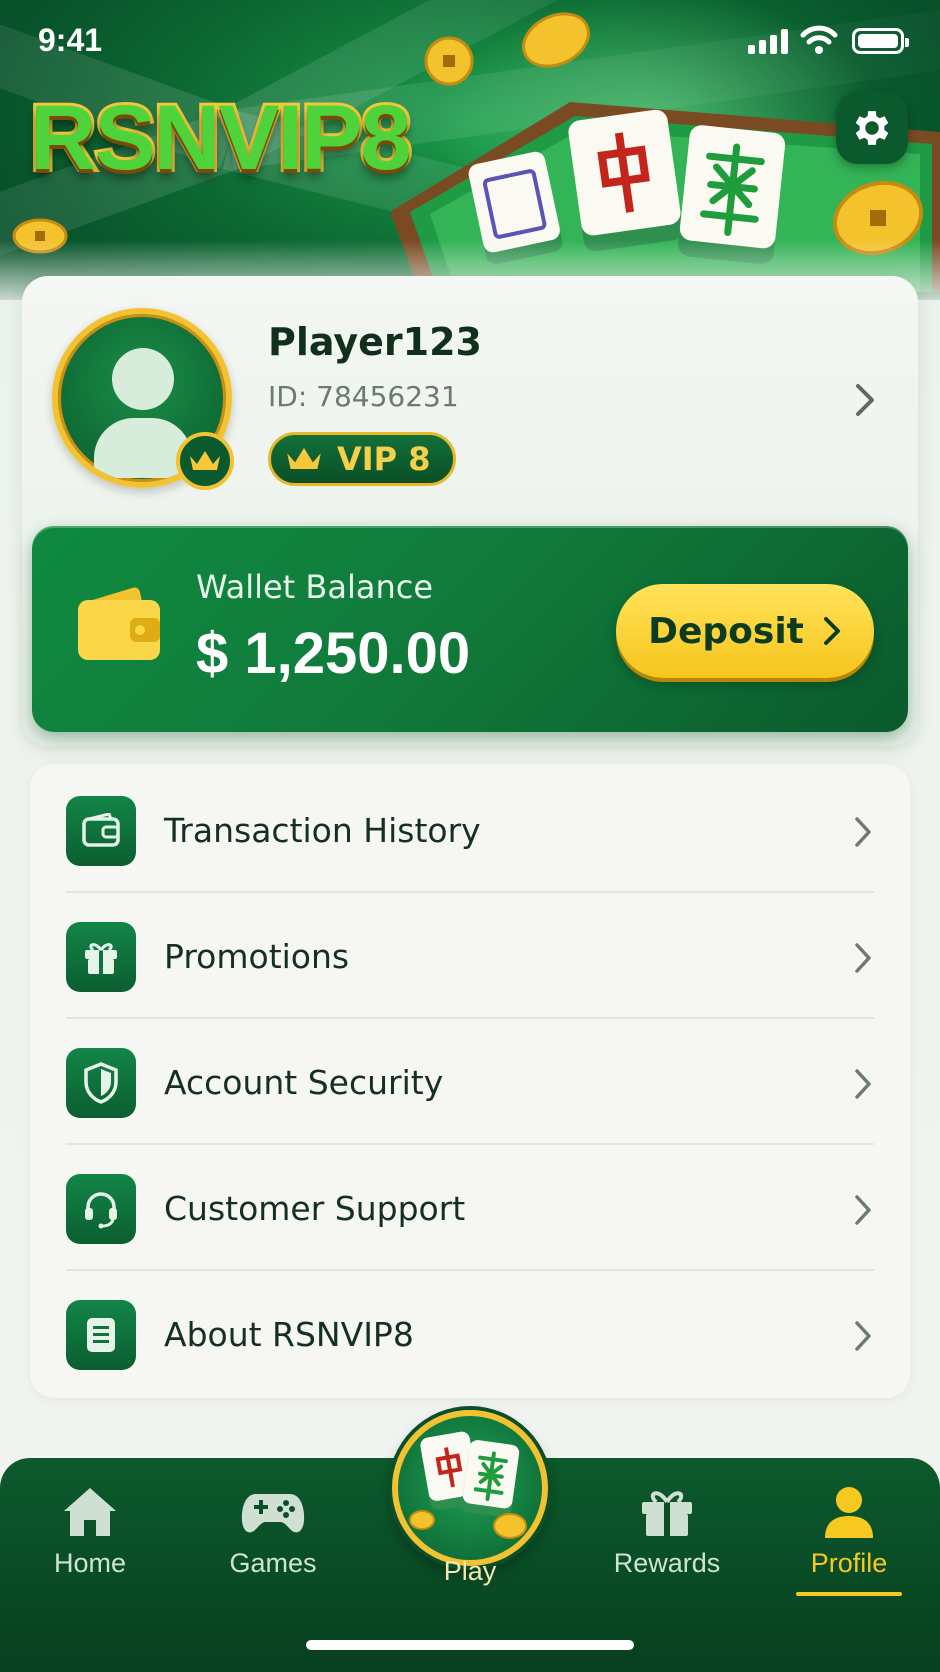  What do you see at coordinates (70, 40) in the screenshot?
I see `status-time: 9:41` at bounding box center [70, 40].